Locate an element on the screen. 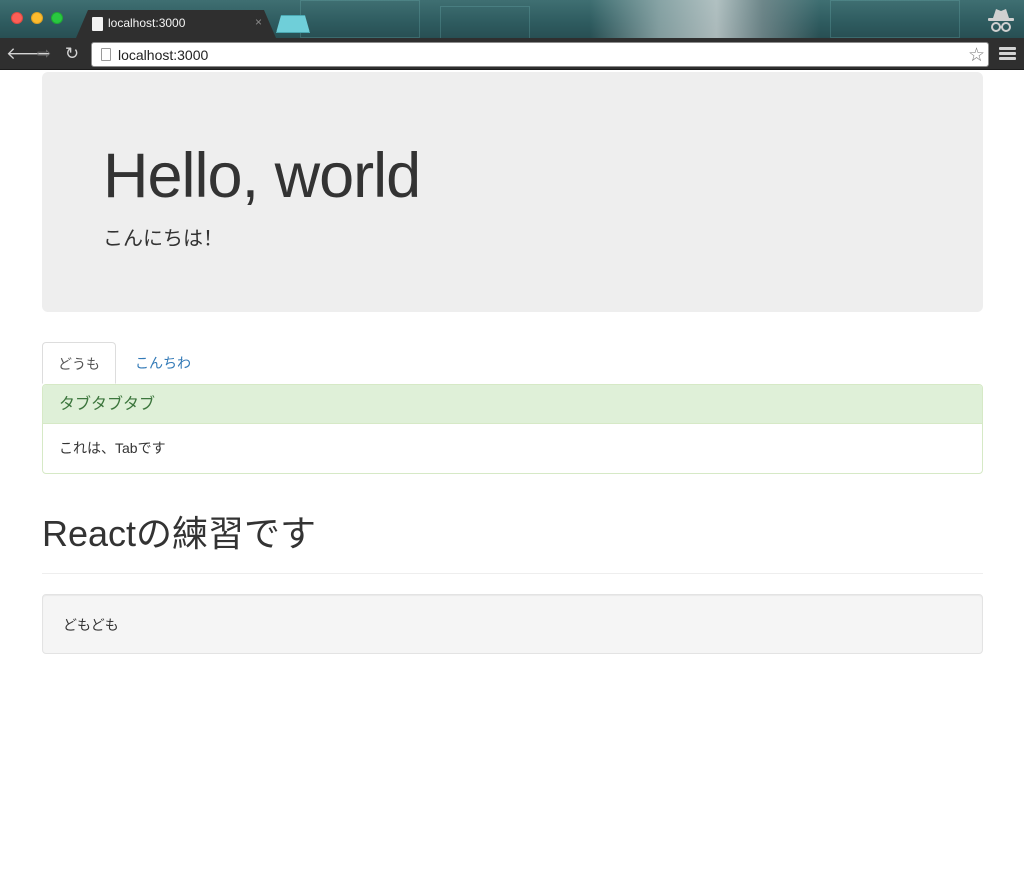 The image size is (1024, 874). arrow-left-icon: 🡐 is located at coordinates (29, 54).